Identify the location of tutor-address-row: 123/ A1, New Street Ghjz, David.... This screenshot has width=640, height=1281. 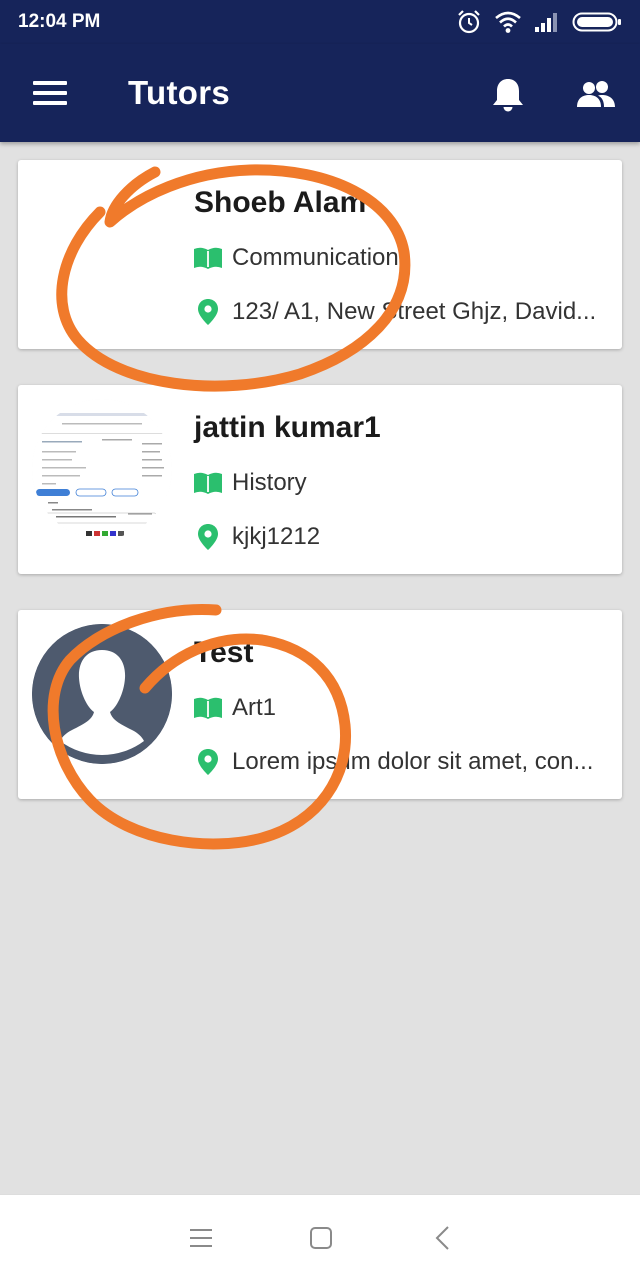
(402, 312).